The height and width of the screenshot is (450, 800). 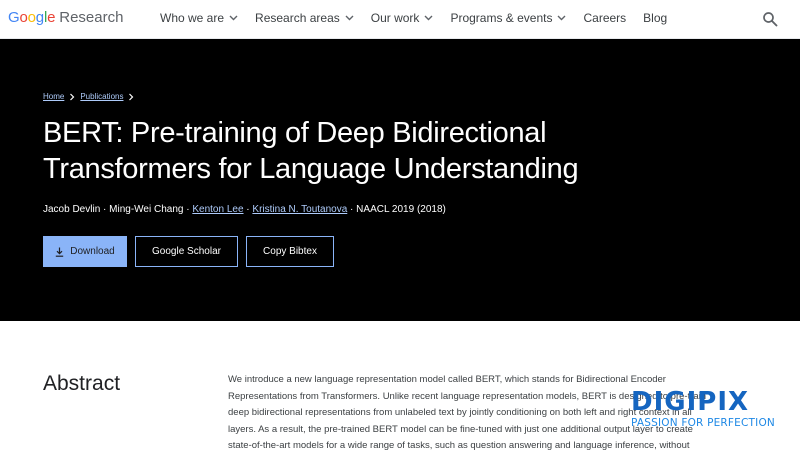 What do you see at coordinates (297, 18) in the screenshot?
I see `nav-label: Research areas` at bounding box center [297, 18].